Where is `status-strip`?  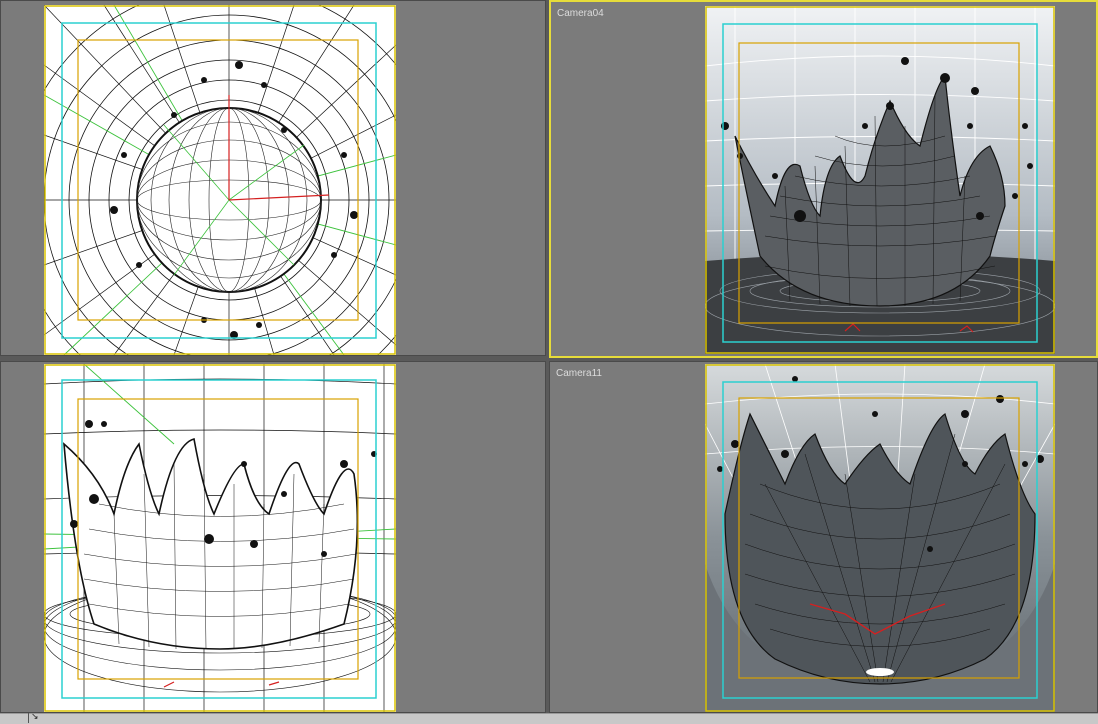
status-strip is located at coordinates (549, 718).